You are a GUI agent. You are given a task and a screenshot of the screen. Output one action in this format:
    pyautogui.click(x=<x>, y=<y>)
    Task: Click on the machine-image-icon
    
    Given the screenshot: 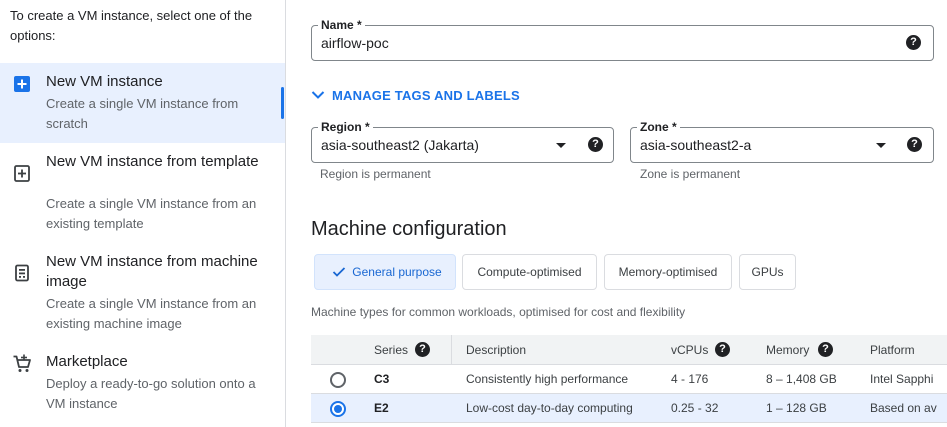 What is the action you would take?
    pyautogui.click(x=22, y=273)
    